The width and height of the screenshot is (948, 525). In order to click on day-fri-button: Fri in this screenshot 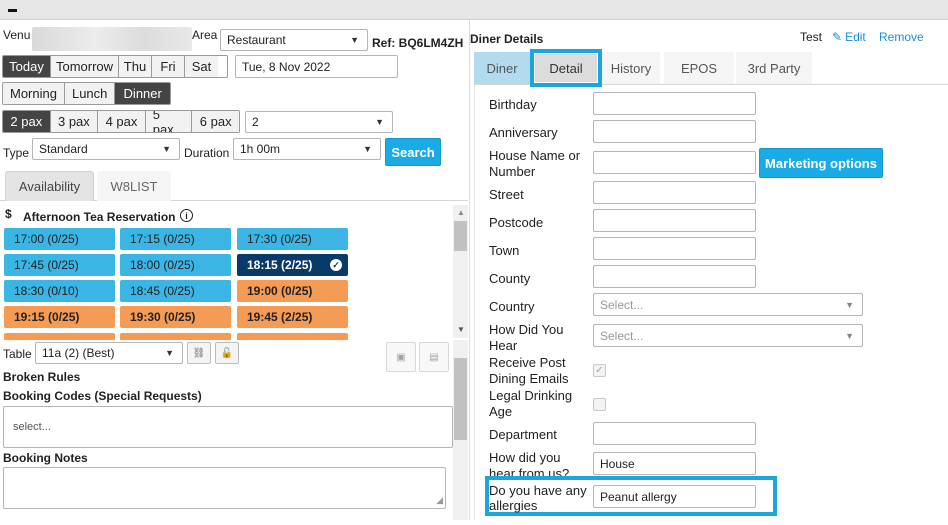, I will do `click(168, 66)`.